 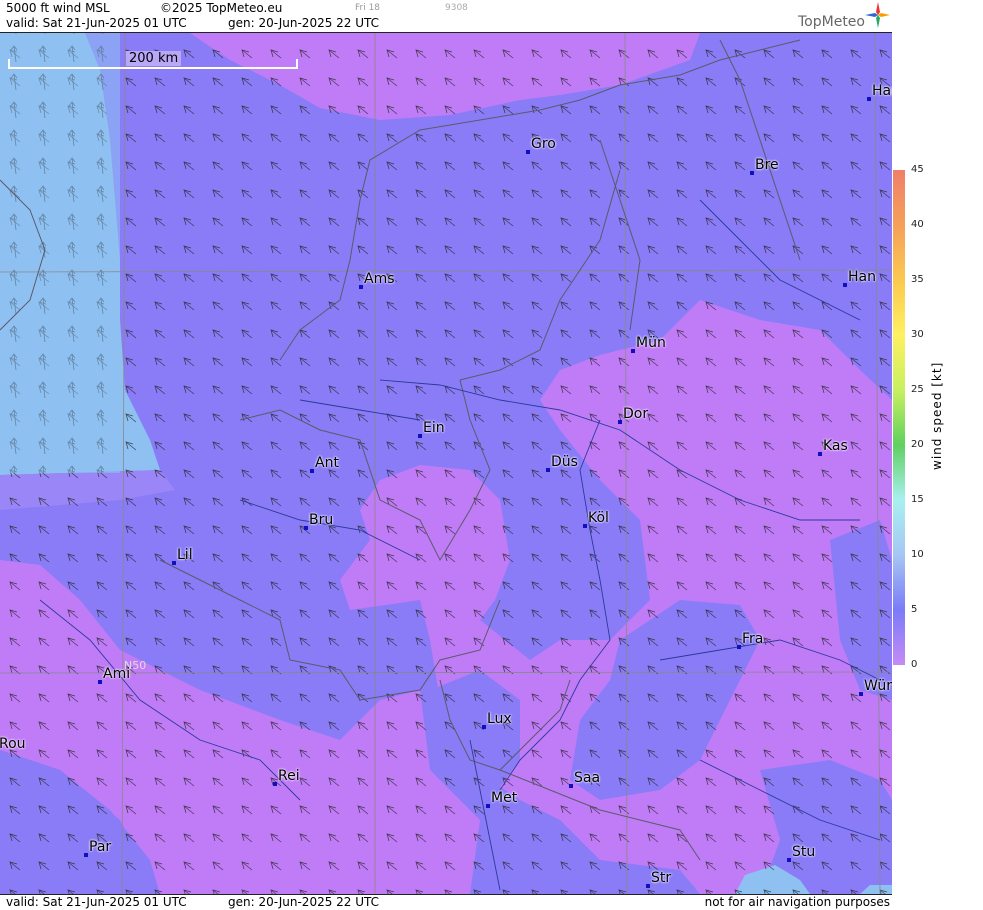 I want to click on generated-time: gen: 20-Jun-2025 22 UTC, so click(x=304, y=23).